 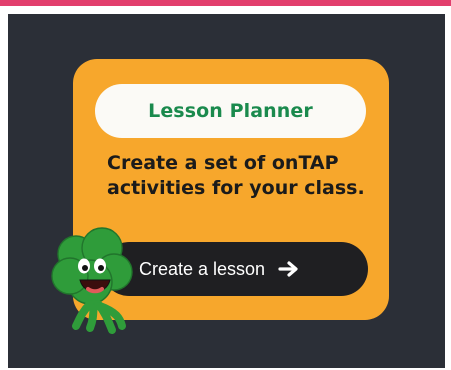 I want to click on create-lesson-label: Create a lesson, so click(x=202, y=268).